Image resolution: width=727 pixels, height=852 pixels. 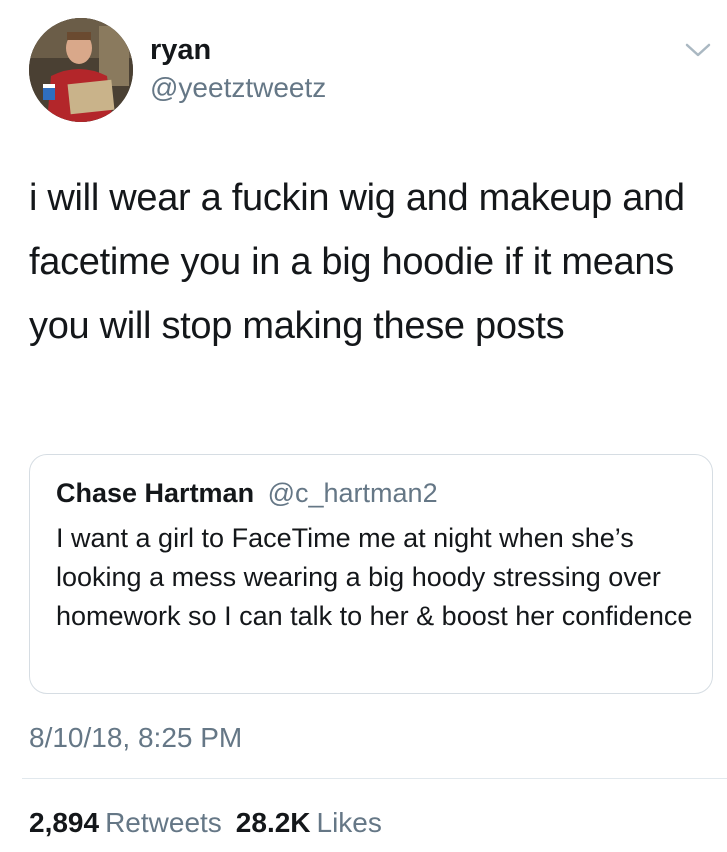 I want to click on likes-stat: 28.2K Likes, so click(x=316, y=822).